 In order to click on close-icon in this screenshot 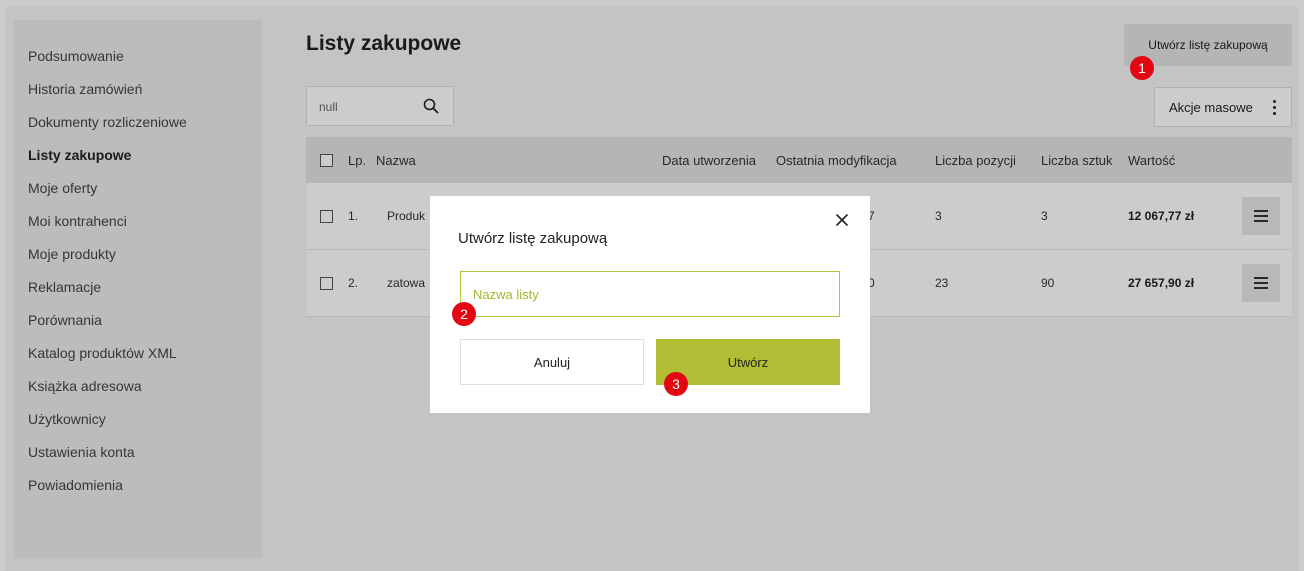, I will do `click(842, 220)`.